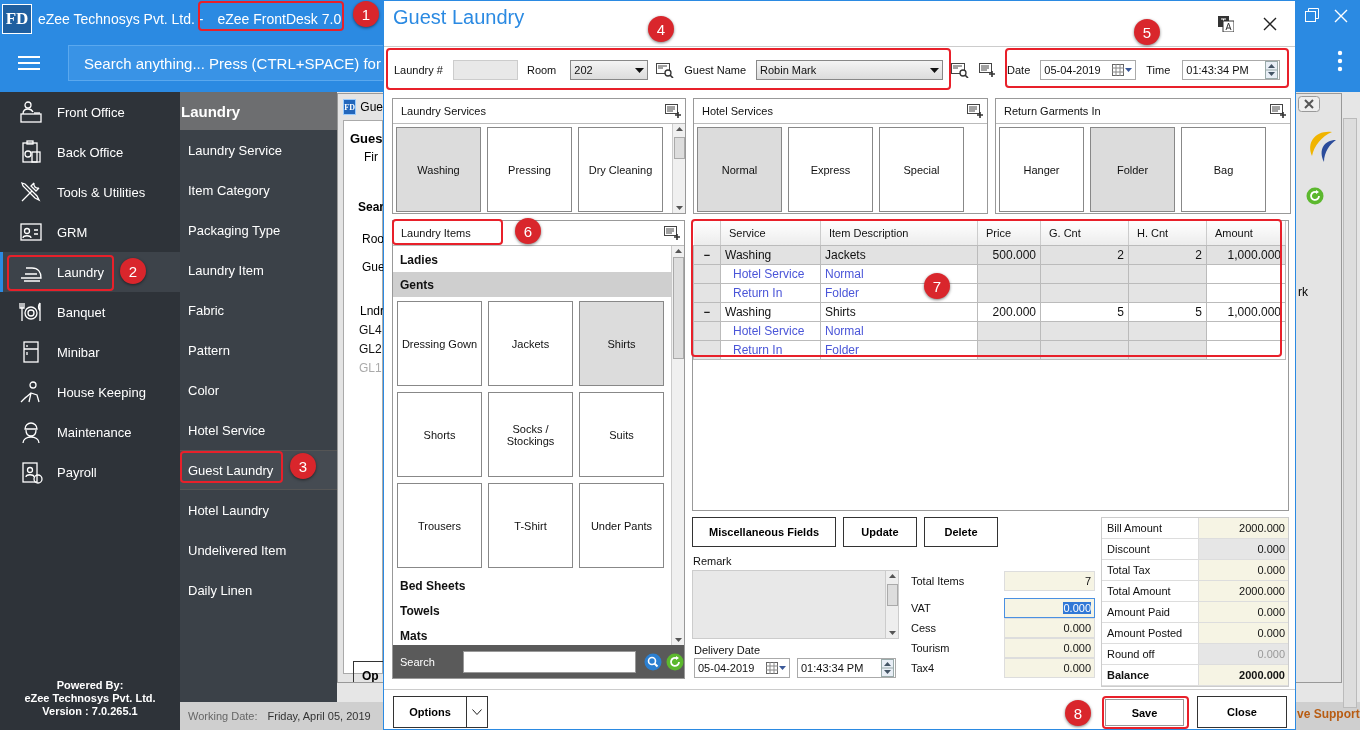 This screenshot has height=730, width=1360. I want to click on sidebar-item: Payroll, so click(90, 472).